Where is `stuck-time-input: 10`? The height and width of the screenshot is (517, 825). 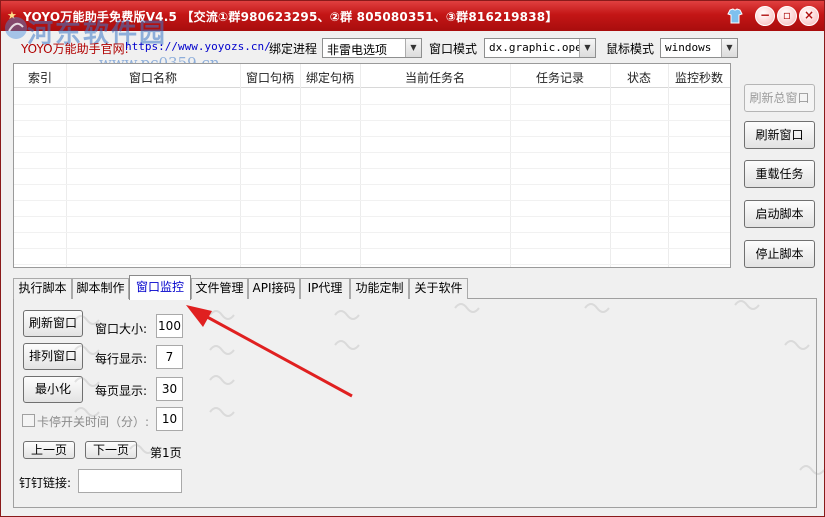 stuck-time-input: 10 is located at coordinates (169, 419).